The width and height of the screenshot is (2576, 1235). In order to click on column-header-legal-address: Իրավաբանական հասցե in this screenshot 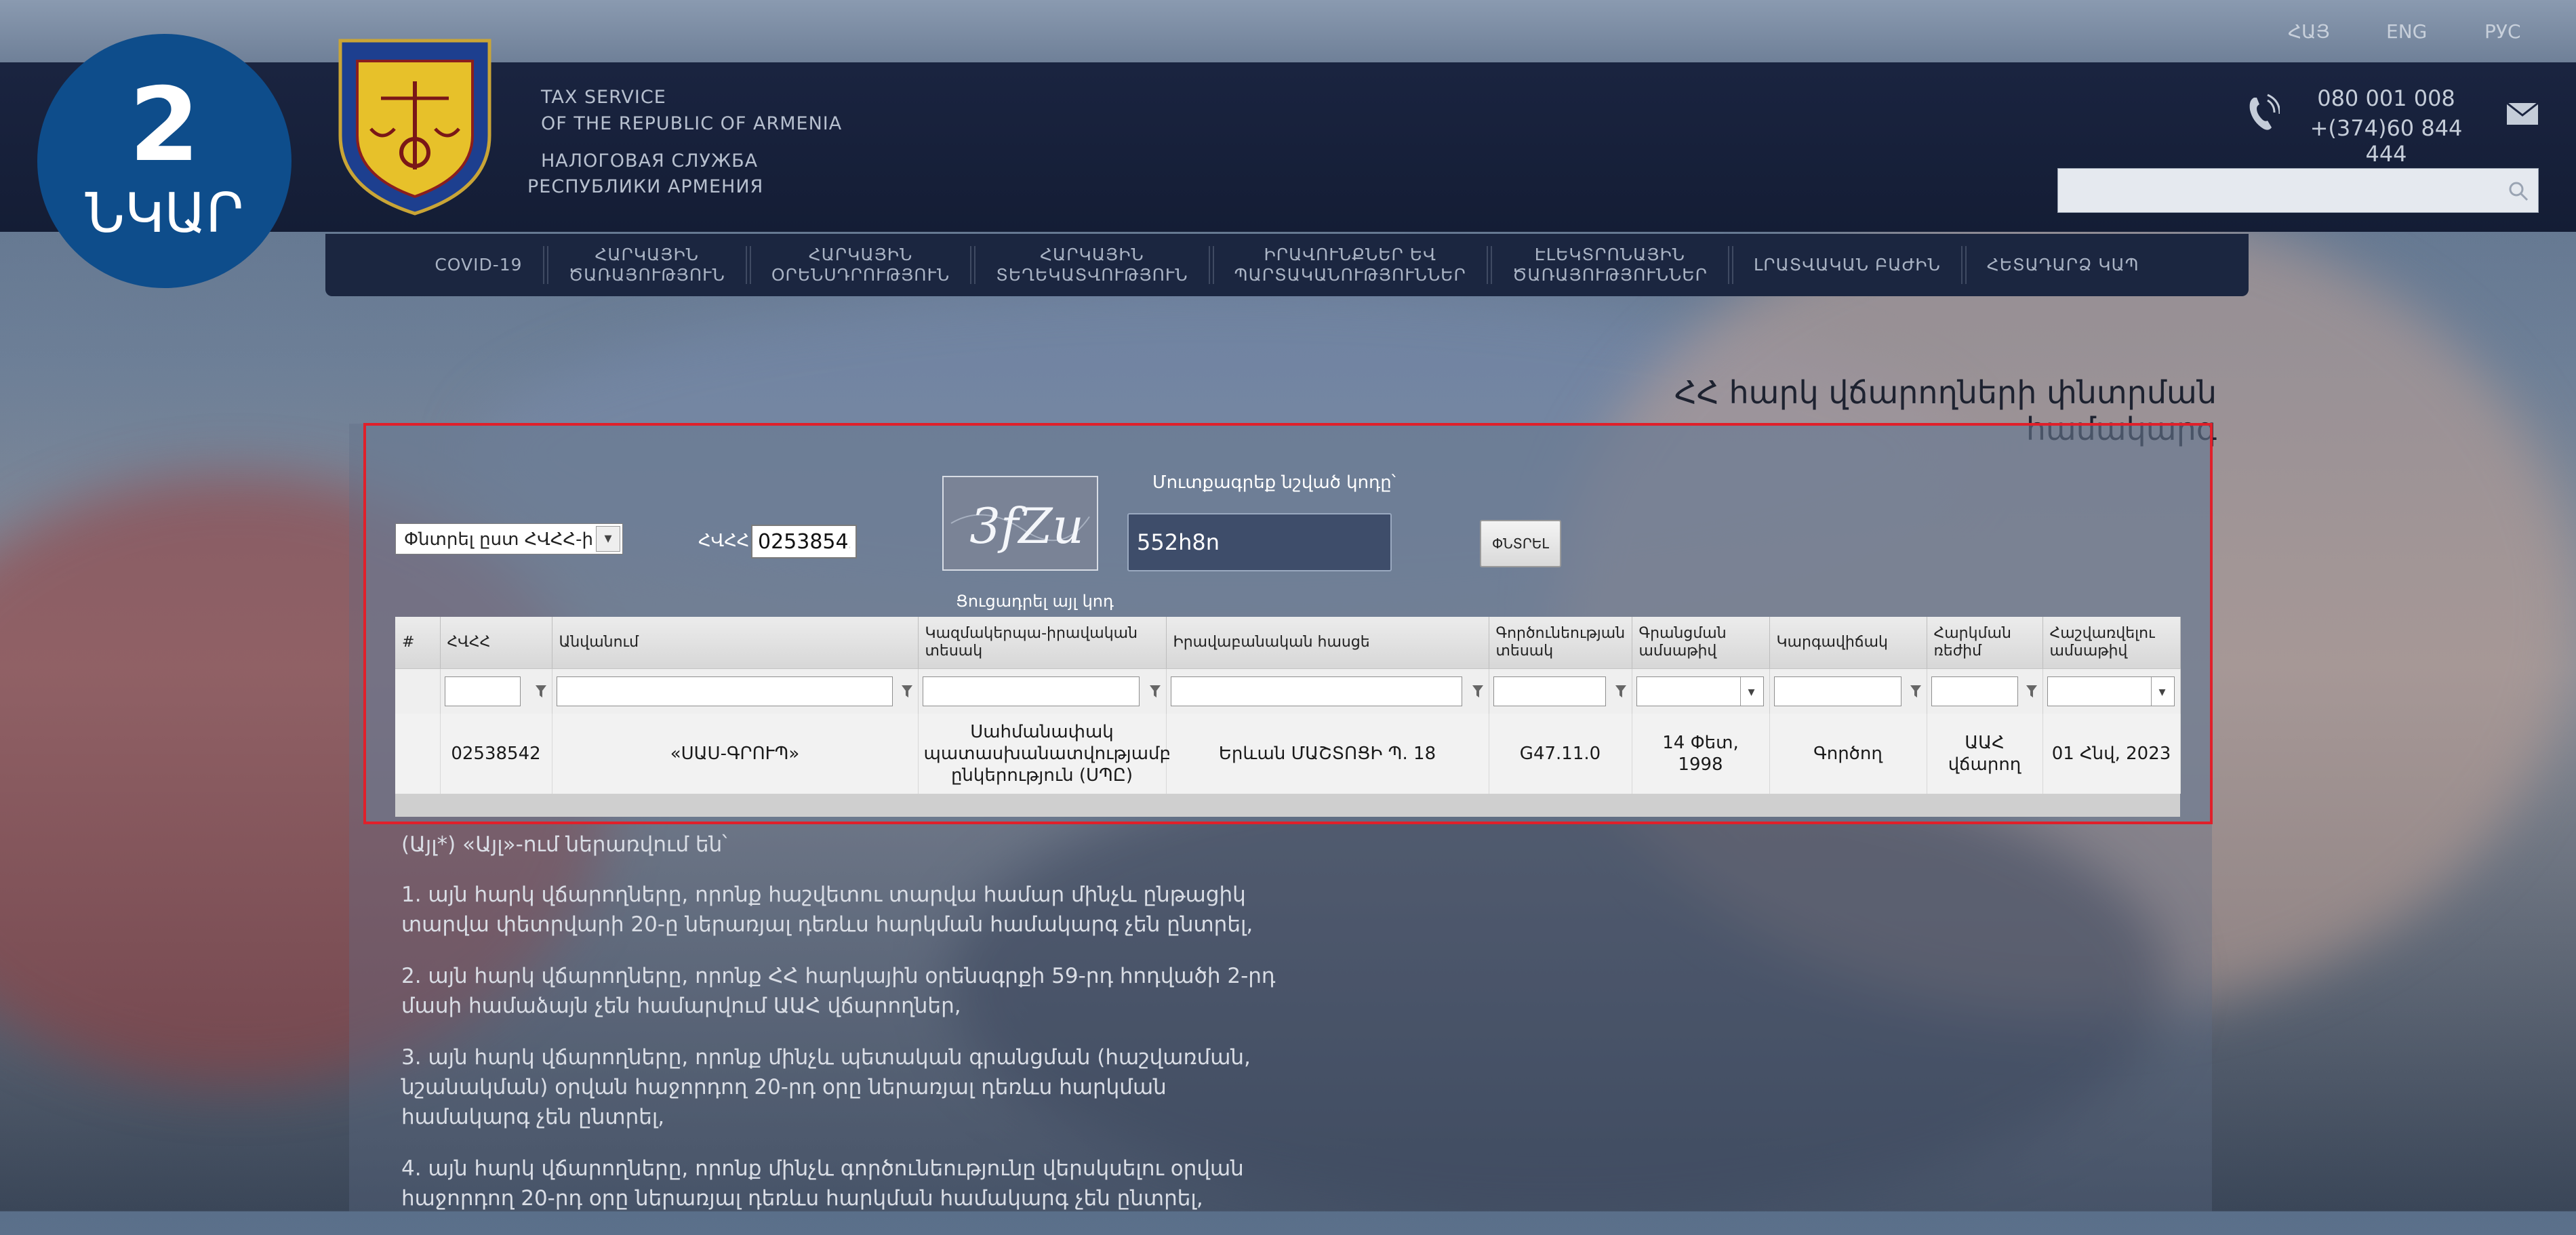, I will do `click(1327, 643)`.